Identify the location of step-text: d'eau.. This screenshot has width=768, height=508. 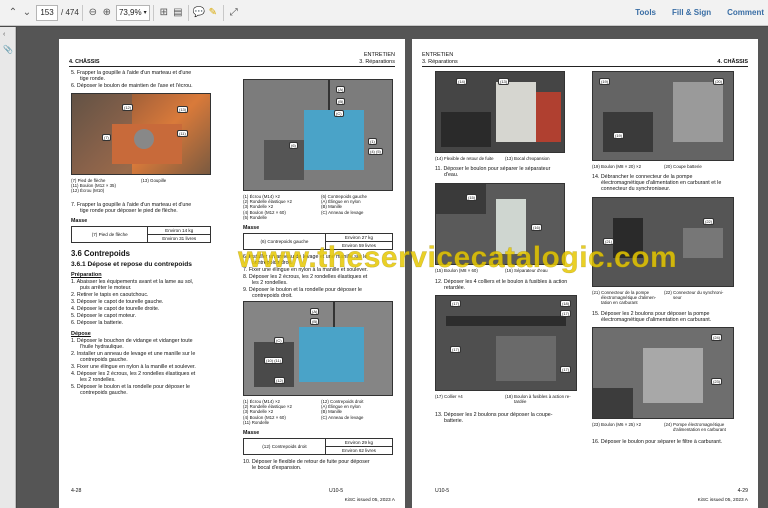
(451, 175).